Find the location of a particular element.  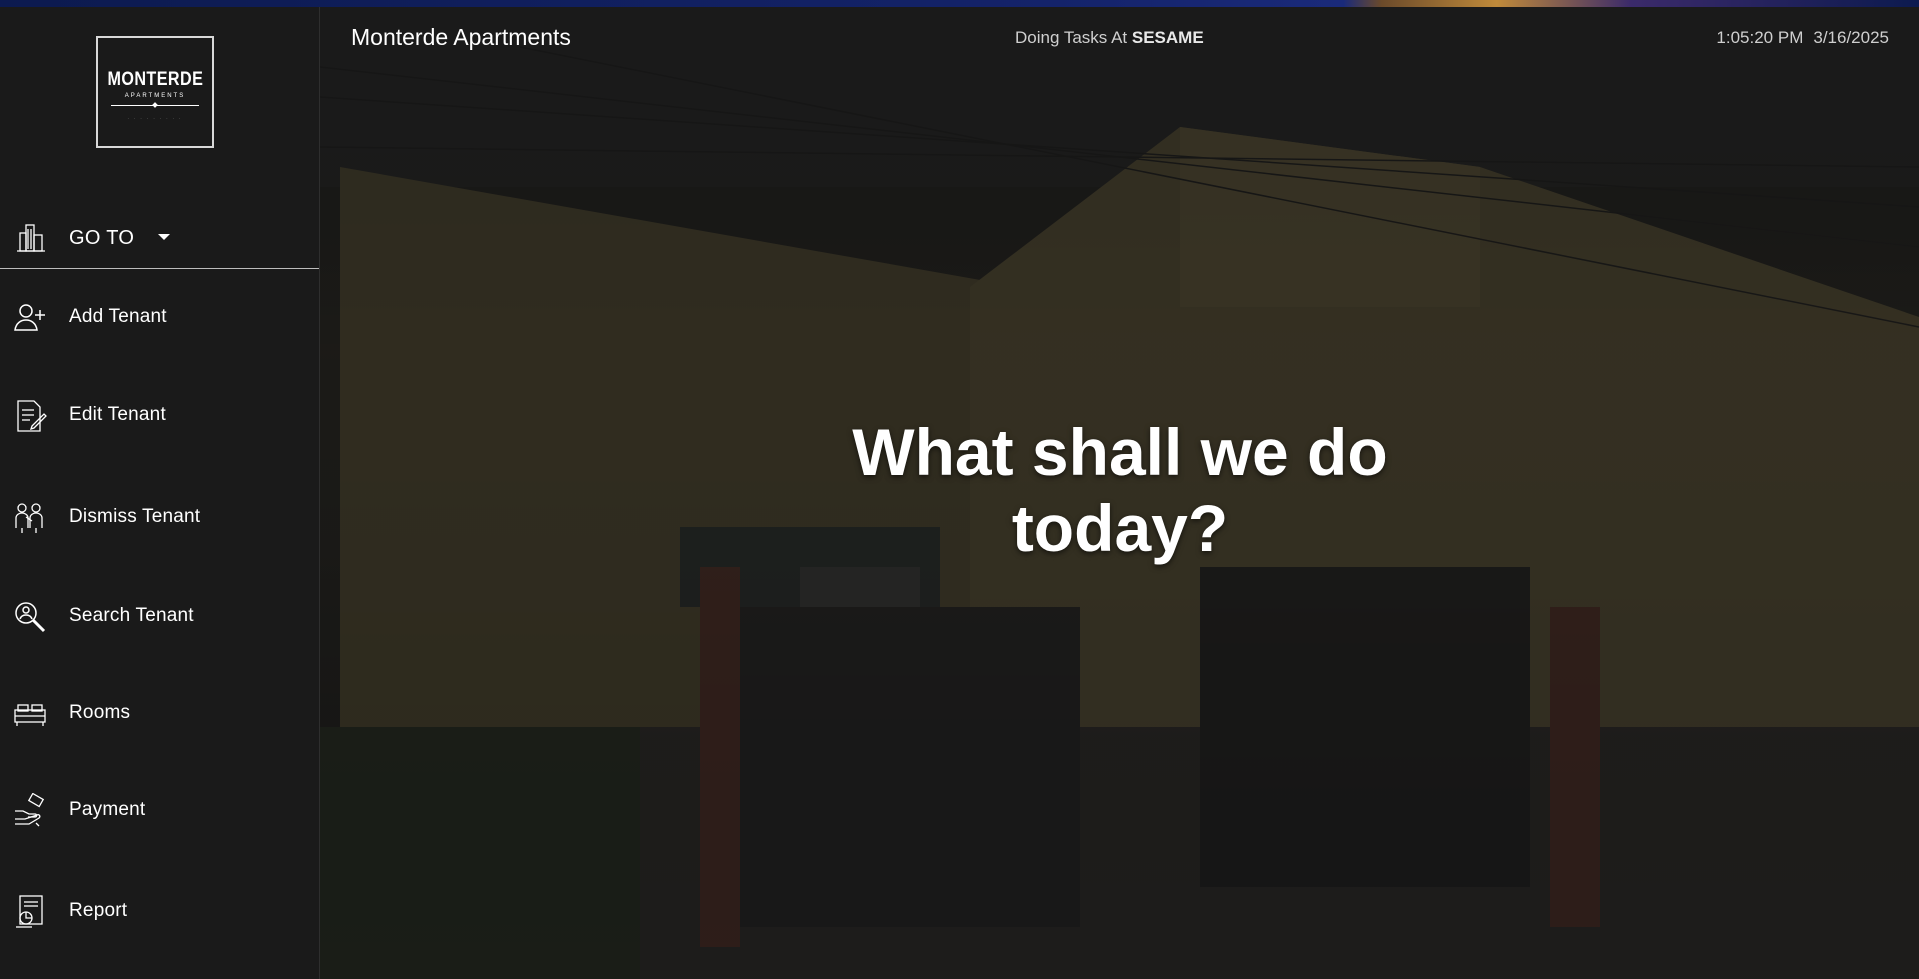

clock-time: 1:05:20 PM is located at coordinates (1760, 37).